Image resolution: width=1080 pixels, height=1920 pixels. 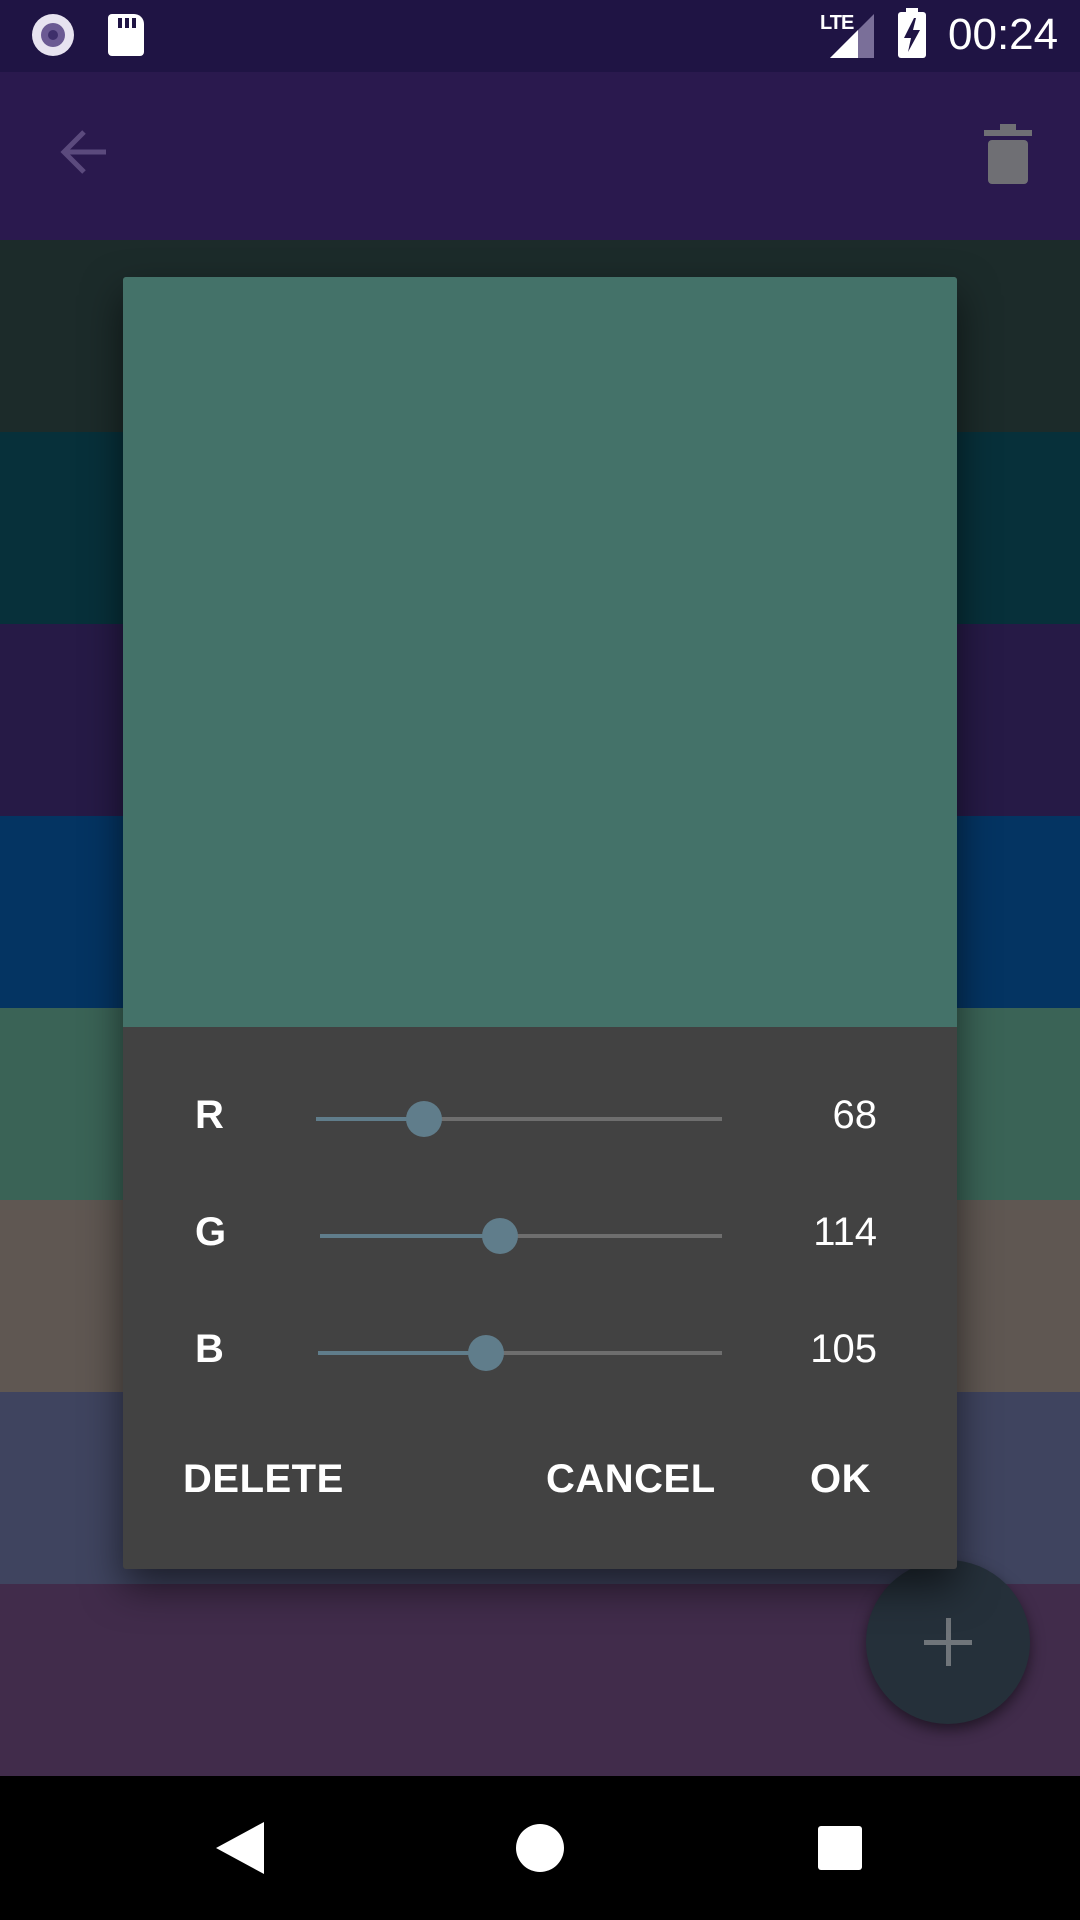 What do you see at coordinates (424, 1119) in the screenshot?
I see `red-slider-thumb` at bounding box center [424, 1119].